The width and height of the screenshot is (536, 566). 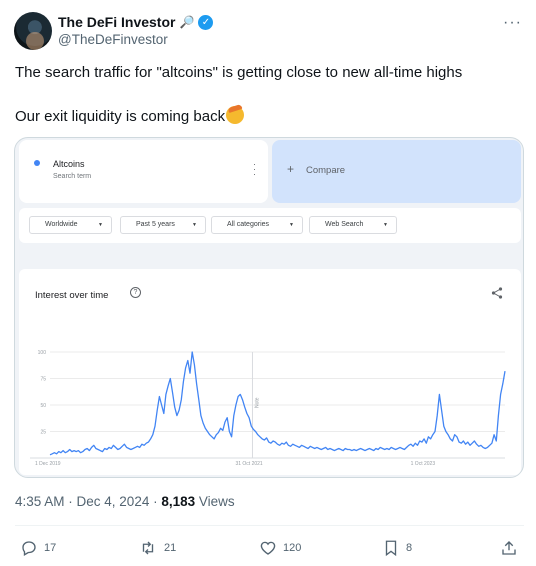 What do you see at coordinates (72, 176) in the screenshot?
I see `search-term-sub: Search term` at bounding box center [72, 176].